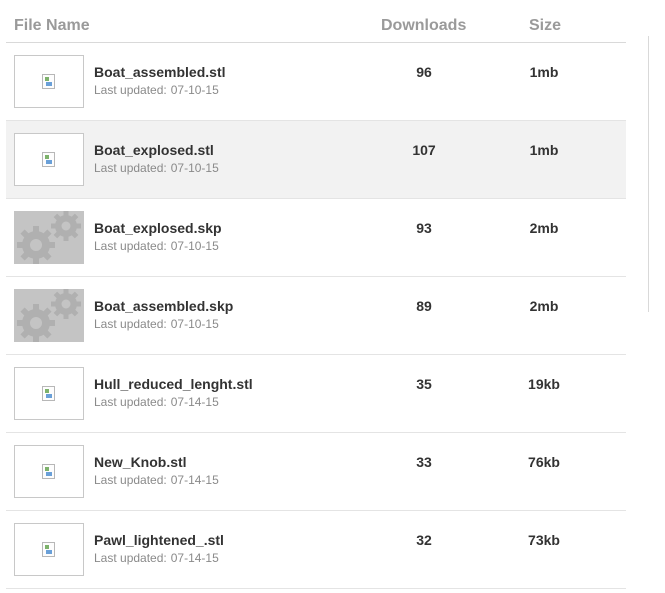 This screenshot has width=665, height=593. Describe the element at coordinates (424, 150) in the screenshot. I see `download-count: 107` at that location.